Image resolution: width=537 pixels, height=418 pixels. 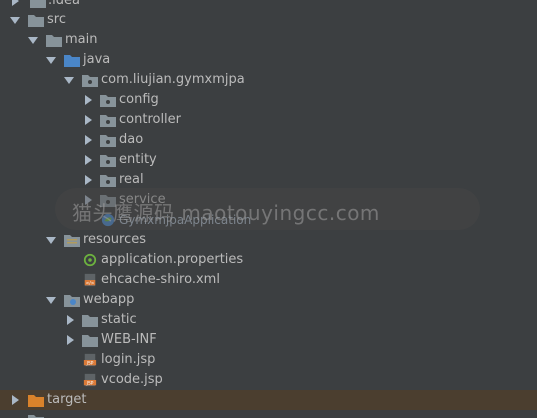 I want to click on tree-label-src: src, so click(x=56, y=19).